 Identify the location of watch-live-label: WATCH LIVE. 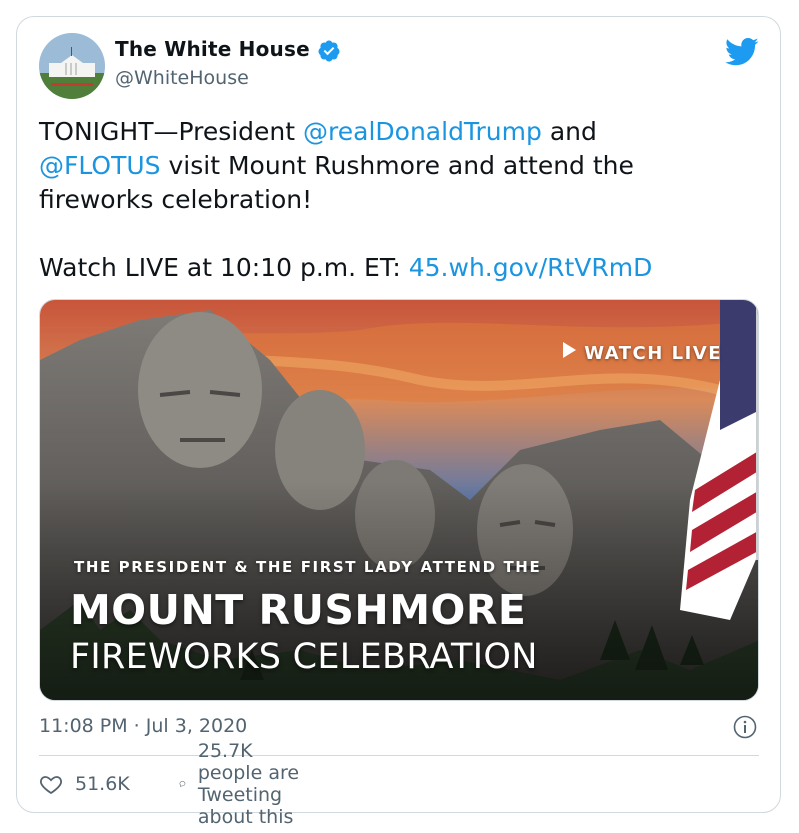
(642, 353).